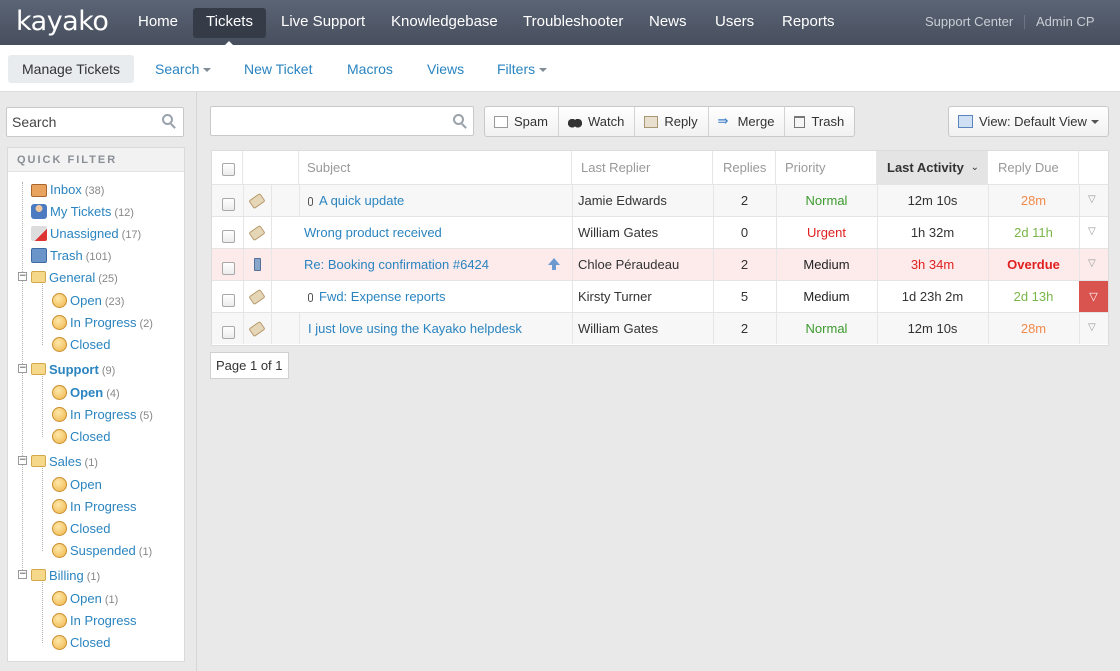  What do you see at coordinates (81, 529) in the screenshot?
I see `tree-item-sales-closed: Closed` at bounding box center [81, 529].